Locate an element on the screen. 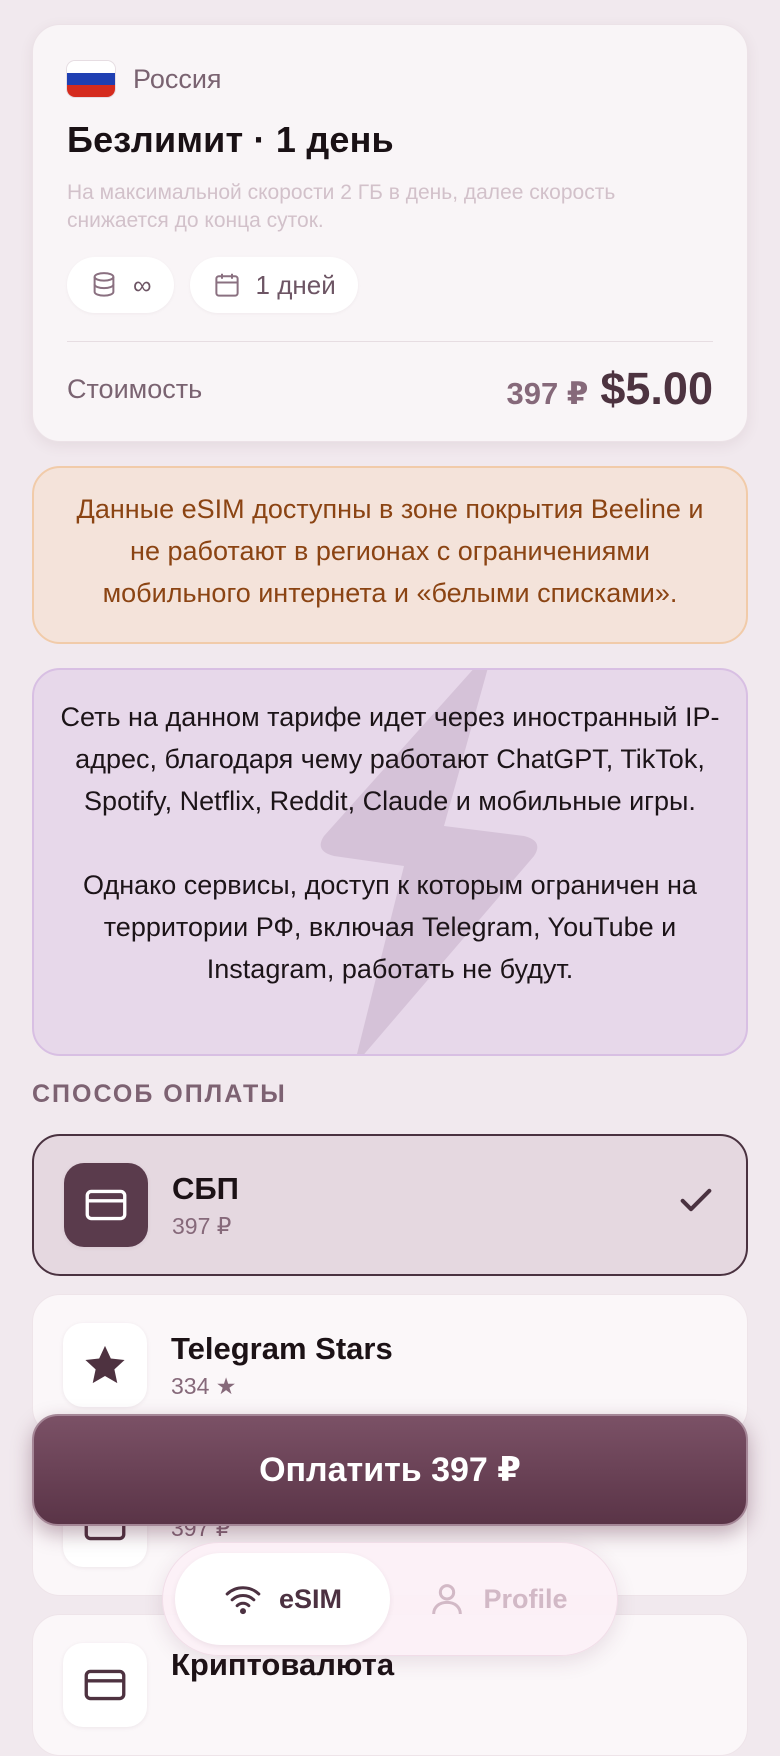  nav-tab-esim-label: eSIM is located at coordinates (310, 1598).